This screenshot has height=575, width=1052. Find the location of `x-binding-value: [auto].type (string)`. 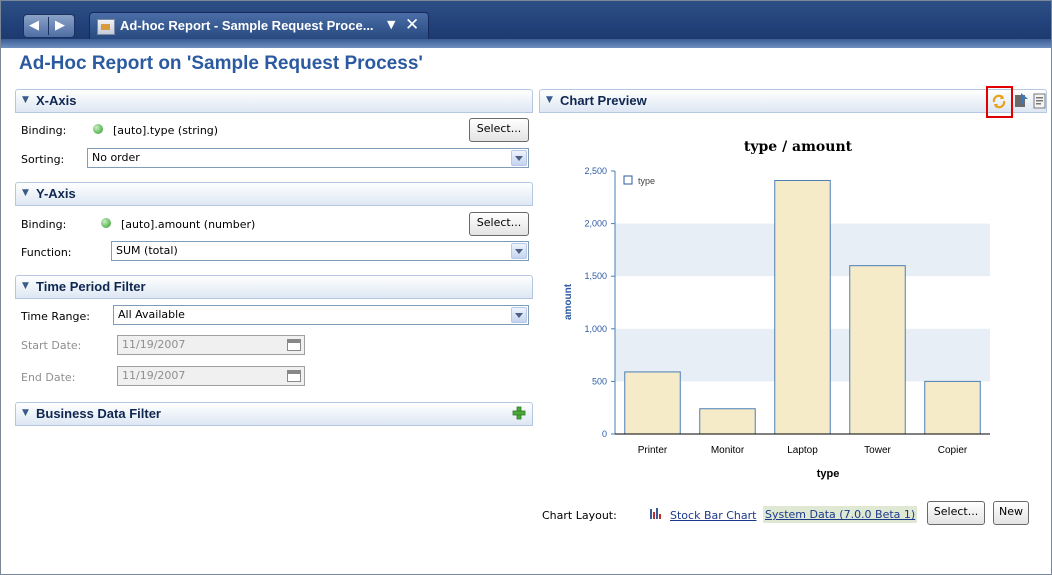

x-binding-value: [auto].type (string) is located at coordinates (166, 130).